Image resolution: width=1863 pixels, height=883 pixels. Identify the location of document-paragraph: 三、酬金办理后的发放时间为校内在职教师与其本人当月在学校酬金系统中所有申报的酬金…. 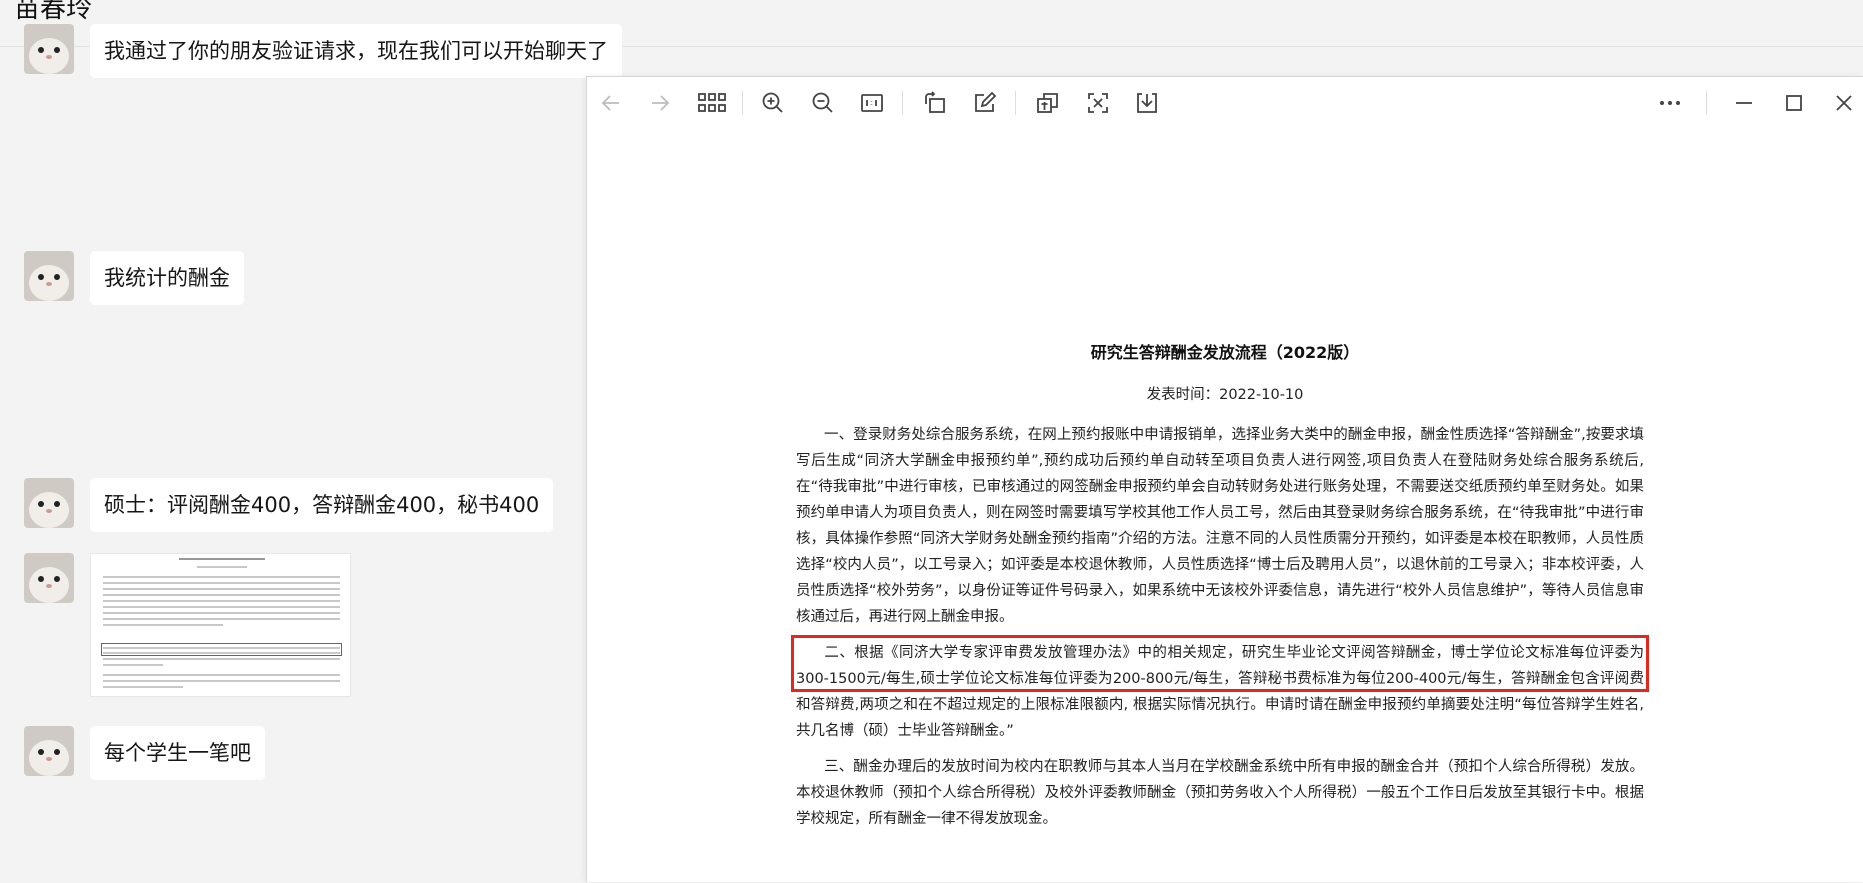
(1220, 793).